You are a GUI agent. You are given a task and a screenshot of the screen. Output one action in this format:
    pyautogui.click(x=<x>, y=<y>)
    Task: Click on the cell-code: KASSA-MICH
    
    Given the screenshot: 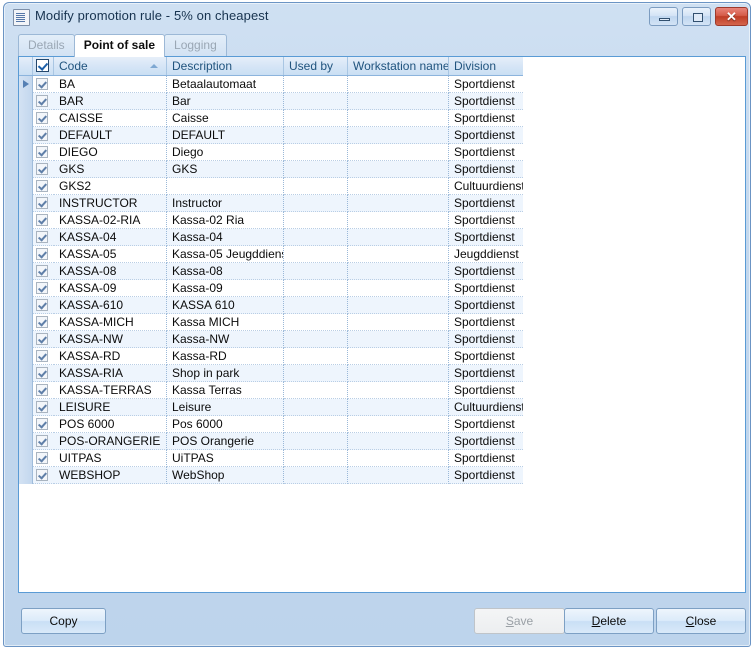 What is the action you would take?
    pyautogui.click(x=110, y=322)
    